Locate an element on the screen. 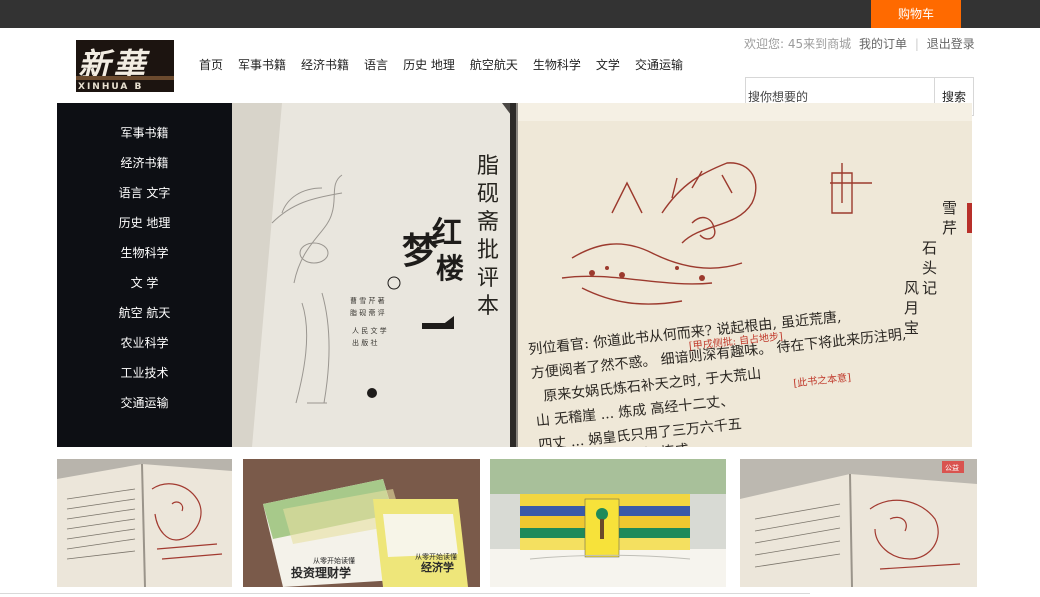  sidebar-item-military: 军事书籍 is located at coordinates (144, 139).